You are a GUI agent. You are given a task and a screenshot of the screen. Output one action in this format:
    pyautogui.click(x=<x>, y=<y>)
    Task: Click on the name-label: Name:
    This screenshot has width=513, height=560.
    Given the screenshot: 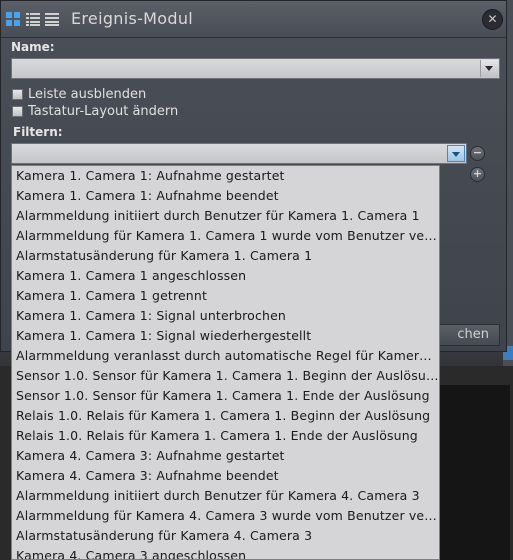 What is the action you would take?
    pyautogui.click(x=33, y=47)
    